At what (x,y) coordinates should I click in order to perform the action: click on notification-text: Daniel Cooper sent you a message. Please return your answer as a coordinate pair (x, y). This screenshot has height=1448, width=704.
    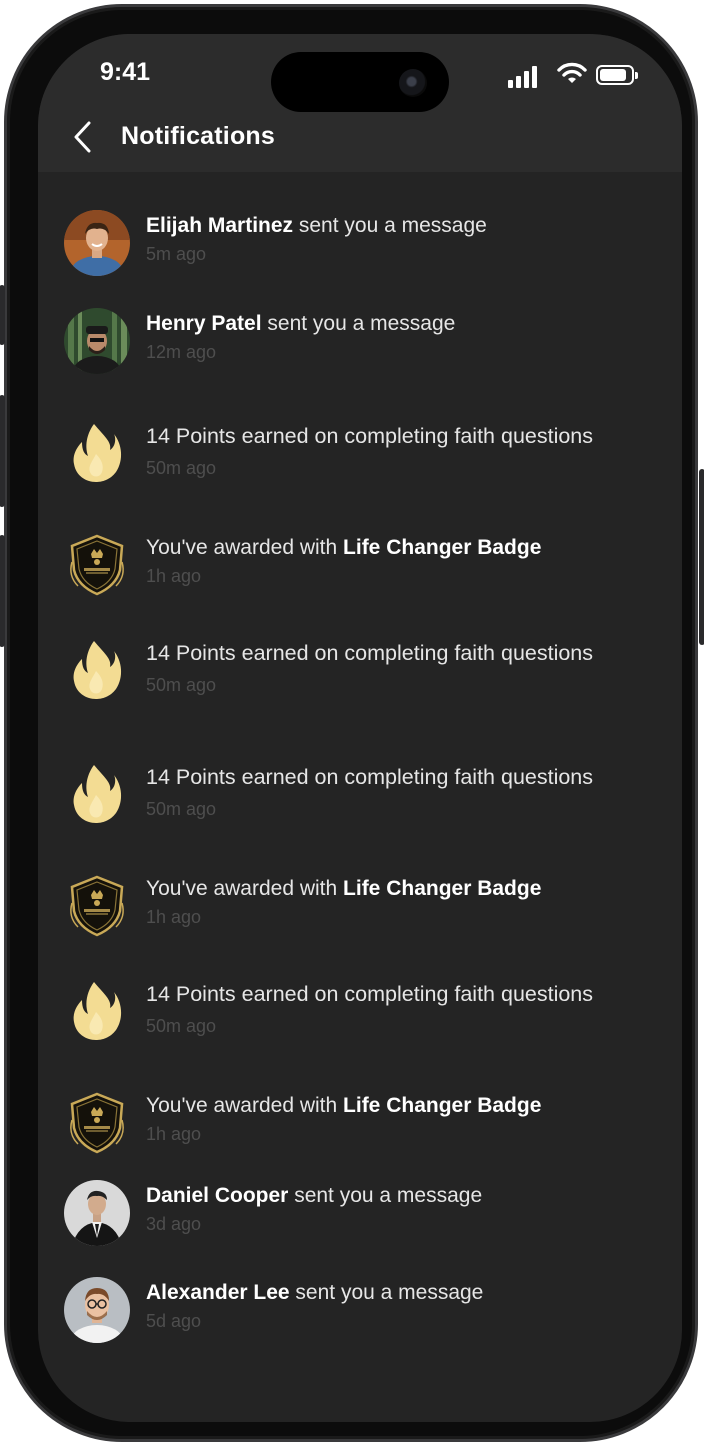
    Looking at the image, I should click on (314, 1195).